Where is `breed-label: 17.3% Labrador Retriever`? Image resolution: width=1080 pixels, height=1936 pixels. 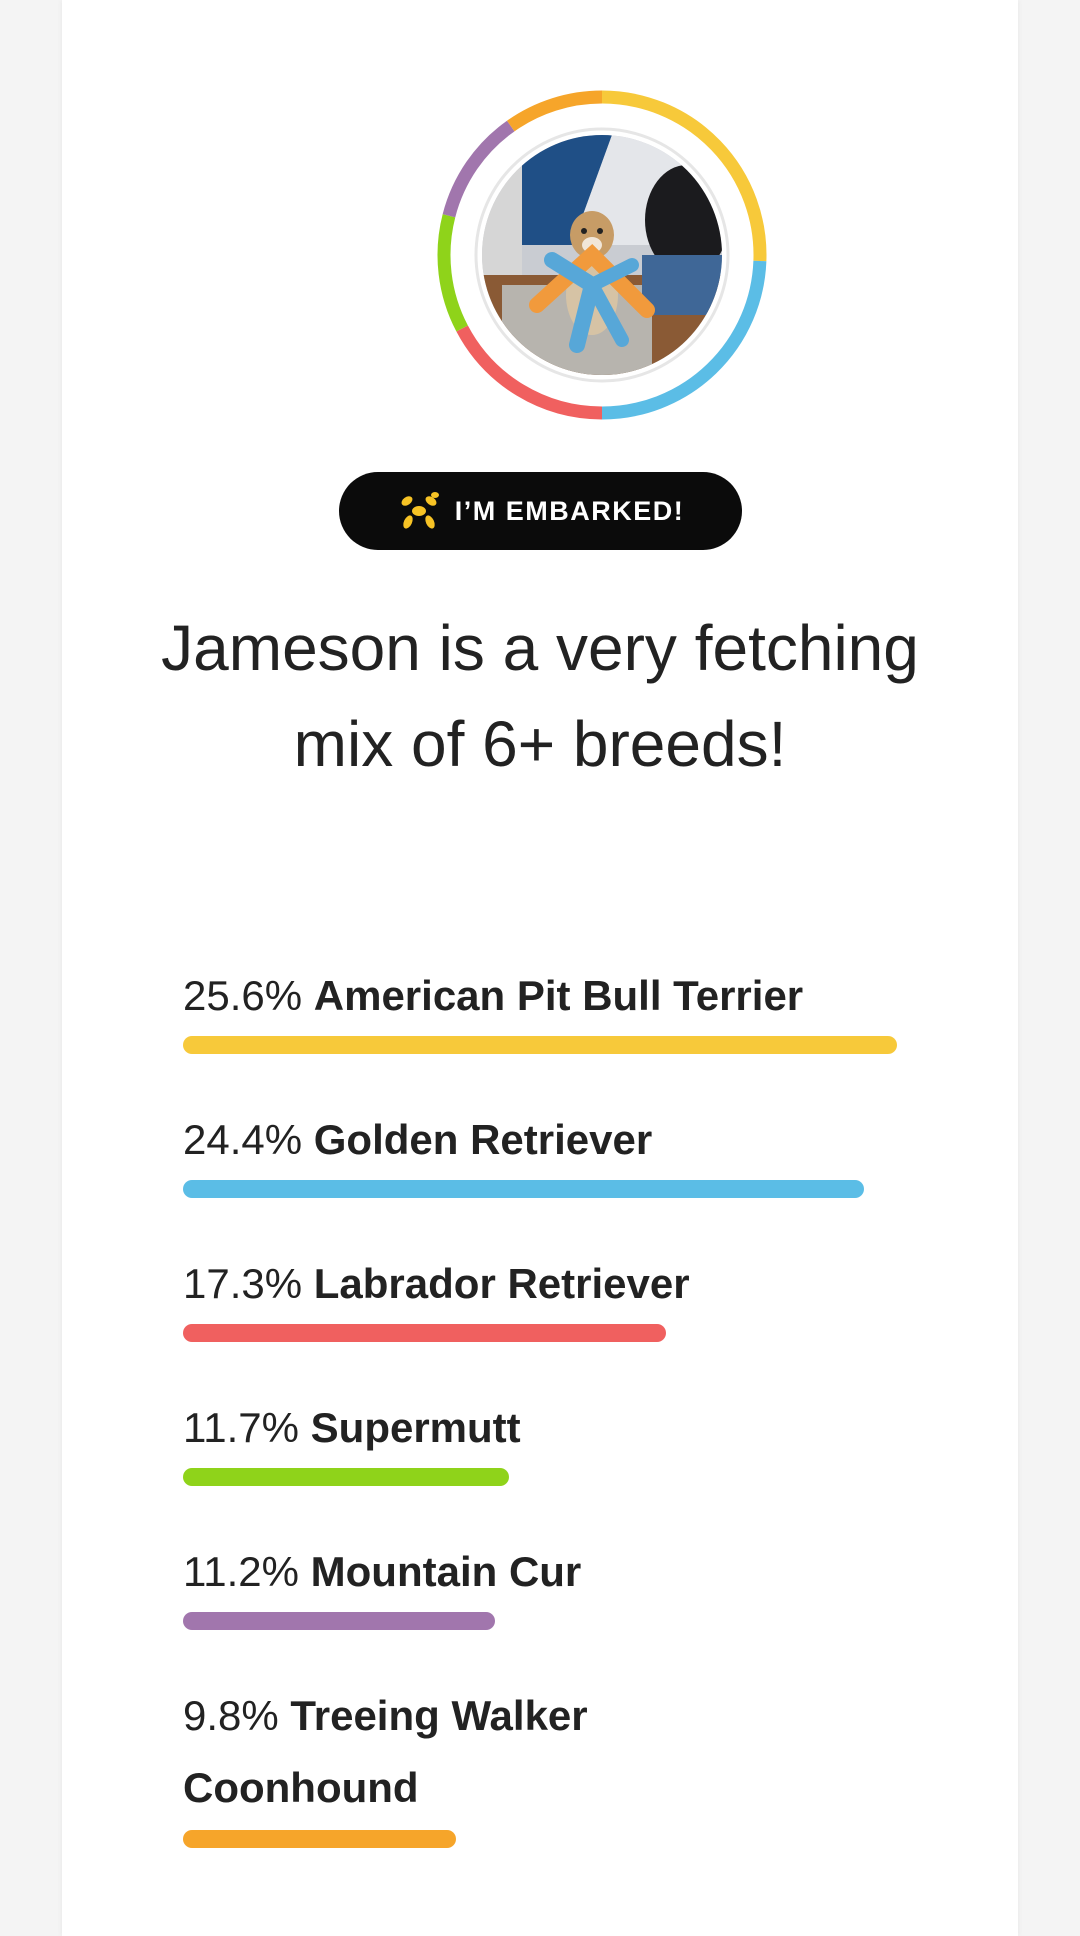
breed-label: 17.3% Labrador Retriever is located at coordinates (563, 1284).